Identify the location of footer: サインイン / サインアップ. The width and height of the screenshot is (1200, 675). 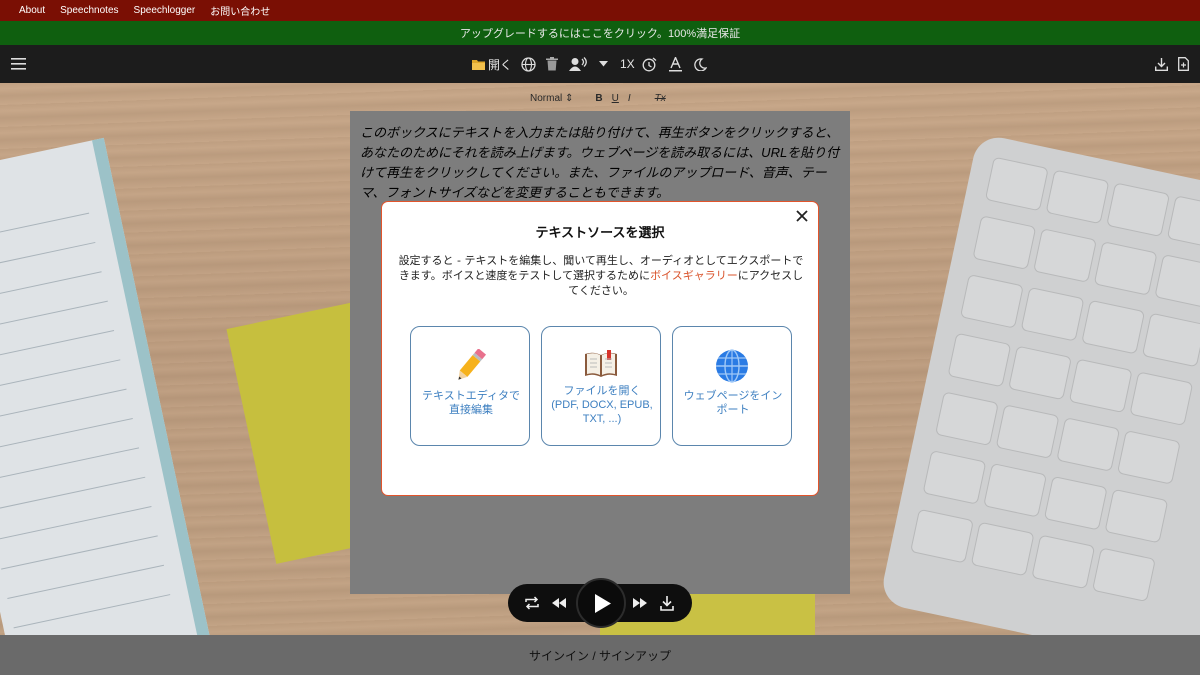
(600, 655).